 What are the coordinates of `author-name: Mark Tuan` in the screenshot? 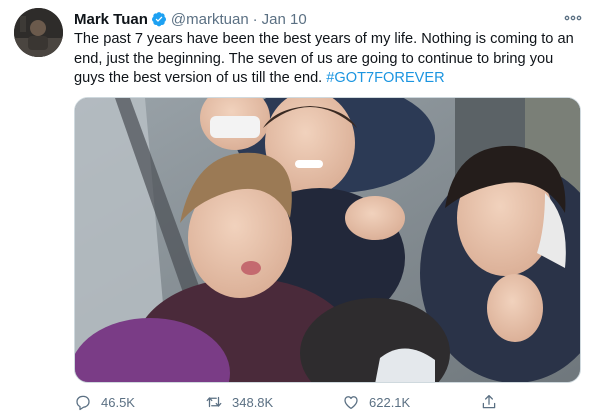 It's located at (111, 19).